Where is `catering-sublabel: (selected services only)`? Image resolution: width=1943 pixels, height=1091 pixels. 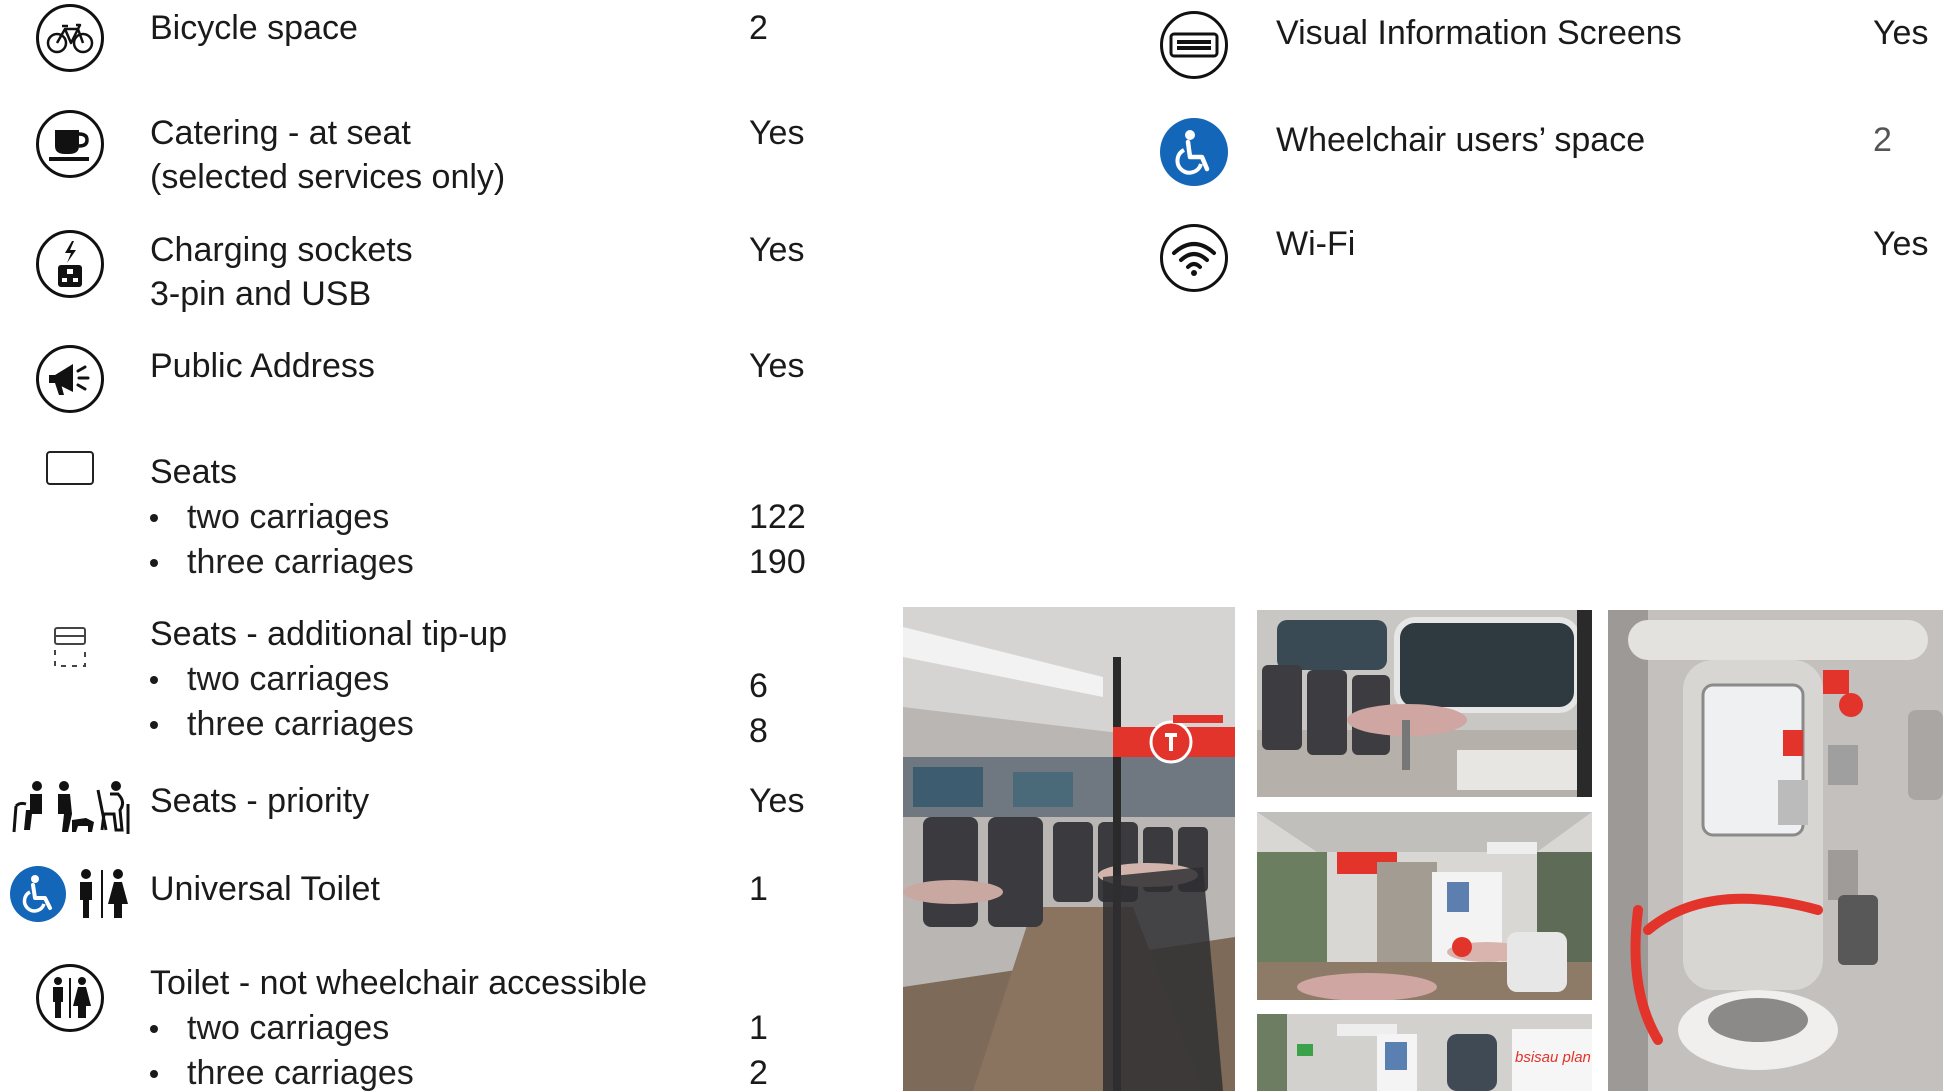
catering-sublabel: (selected services only) is located at coordinates (328, 177).